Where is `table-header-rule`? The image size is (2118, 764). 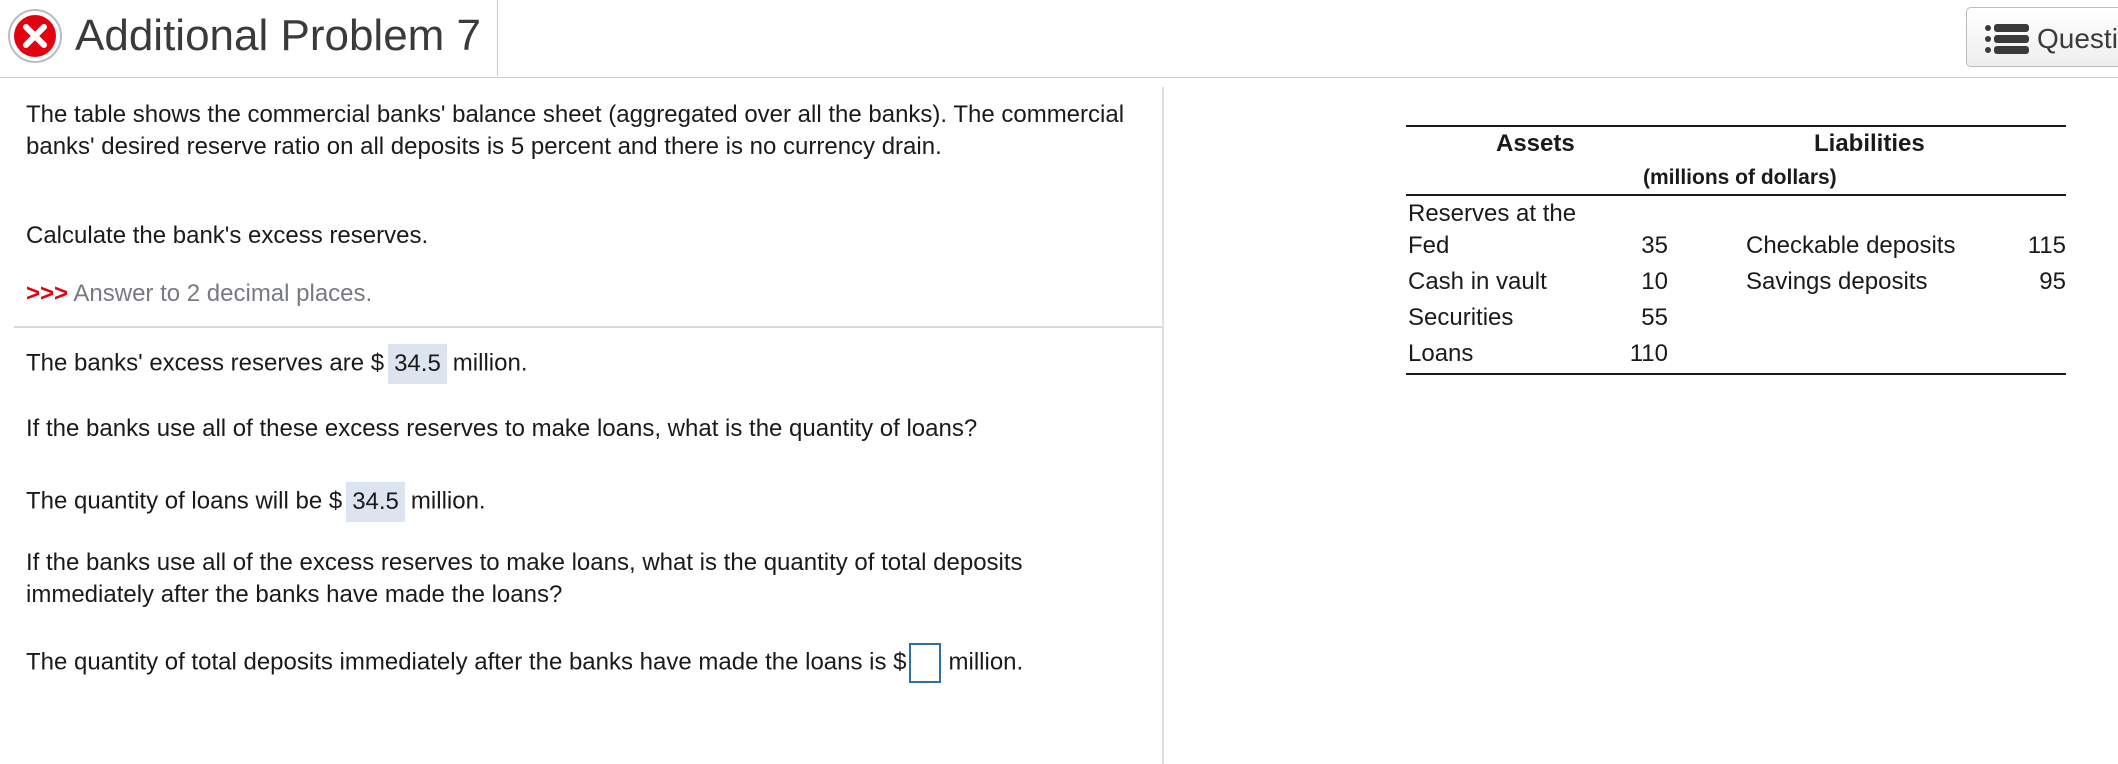 table-header-rule is located at coordinates (1736, 195).